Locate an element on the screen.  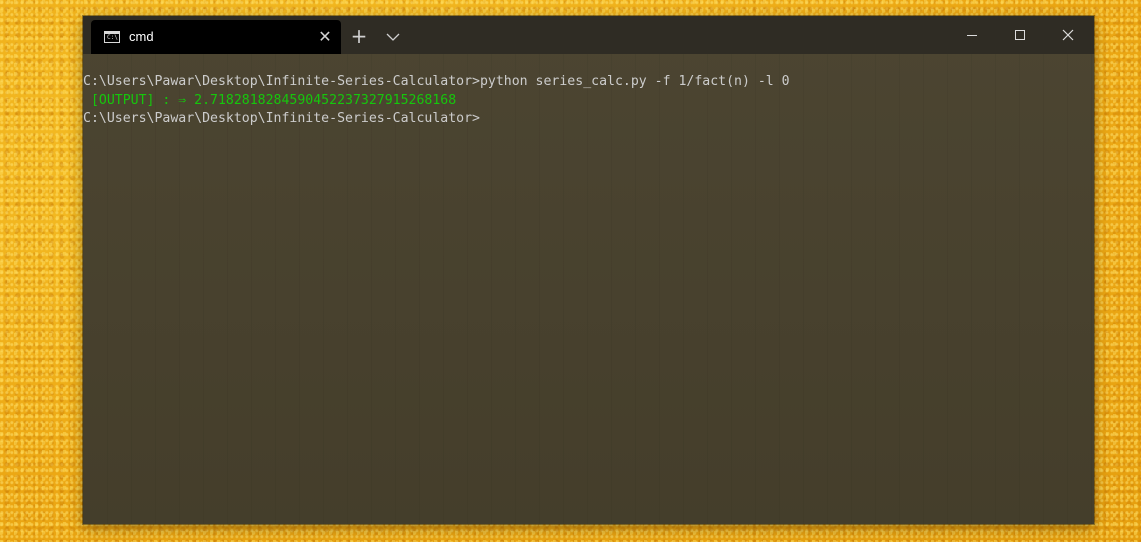
cmd-icon-glyph: C:\ is located at coordinates (112, 37).